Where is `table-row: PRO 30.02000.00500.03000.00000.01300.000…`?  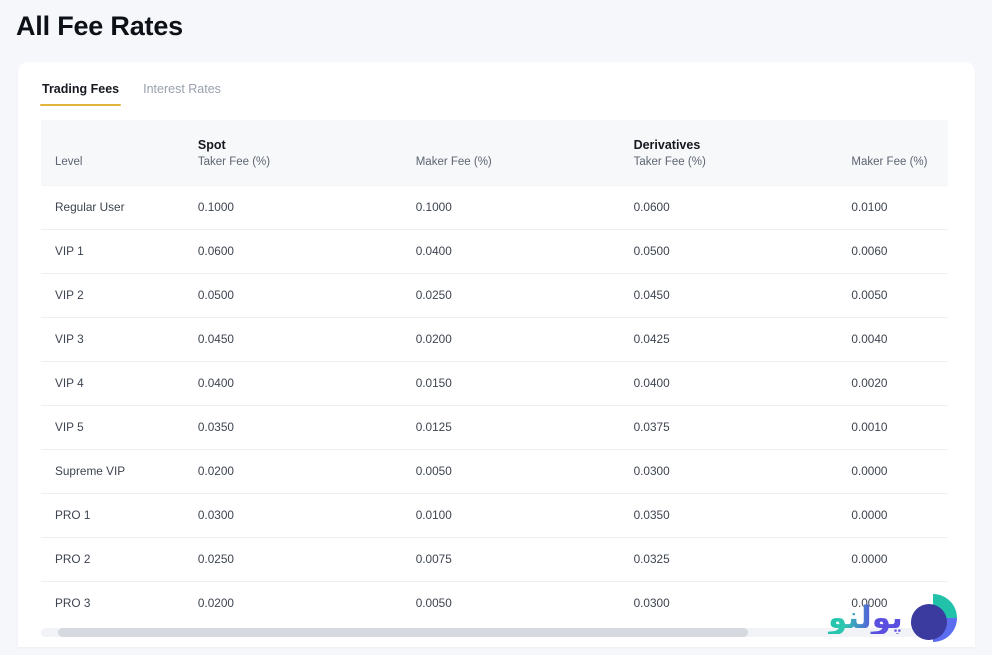 table-row: PRO 30.02000.00500.03000.00000.01300.000… is located at coordinates (494, 601).